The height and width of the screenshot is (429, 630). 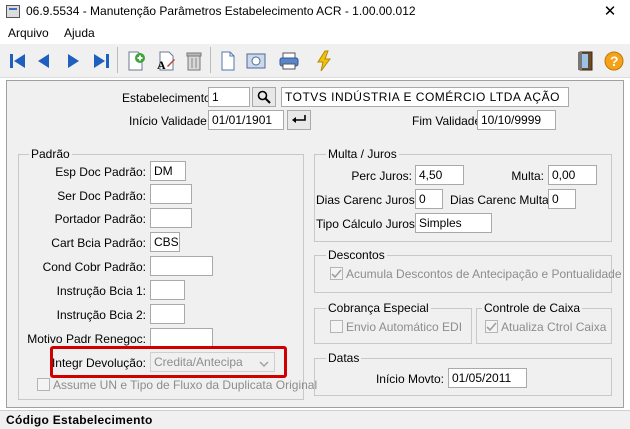 What do you see at coordinates (100, 219) in the screenshot?
I see `portador-label: Portador Padrão:` at bounding box center [100, 219].